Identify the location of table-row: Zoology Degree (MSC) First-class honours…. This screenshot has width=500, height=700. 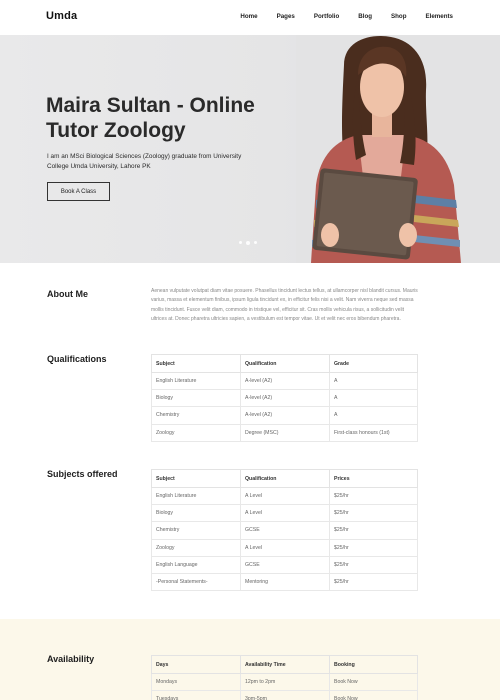
(284, 432).